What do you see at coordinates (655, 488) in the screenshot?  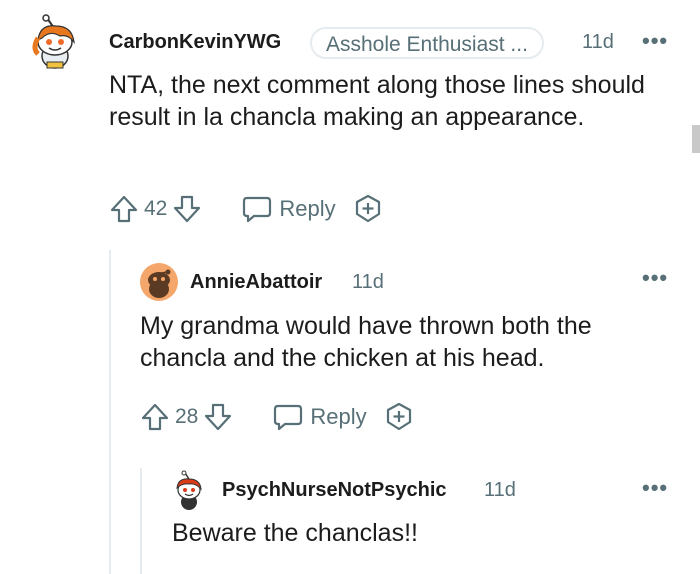 I see `comment-3-more-button: •••` at bounding box center [655, 488].